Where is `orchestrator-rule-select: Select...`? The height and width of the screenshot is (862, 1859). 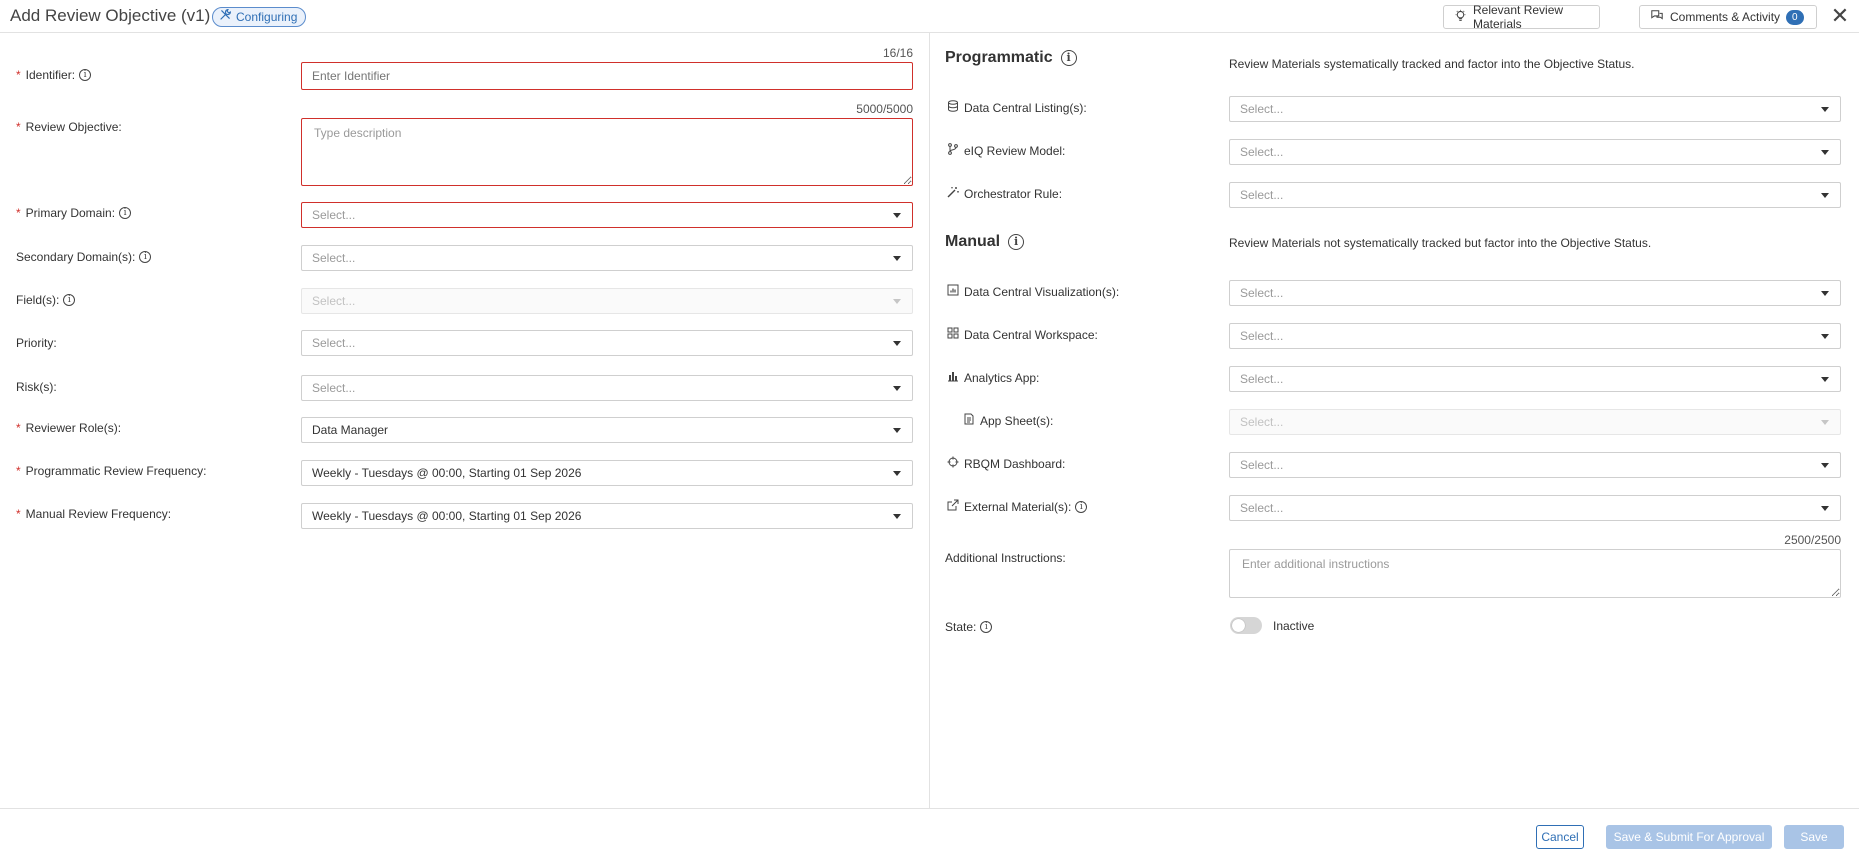
orchestrator-rule-select: Select... is located at coordinates (1535, 195).